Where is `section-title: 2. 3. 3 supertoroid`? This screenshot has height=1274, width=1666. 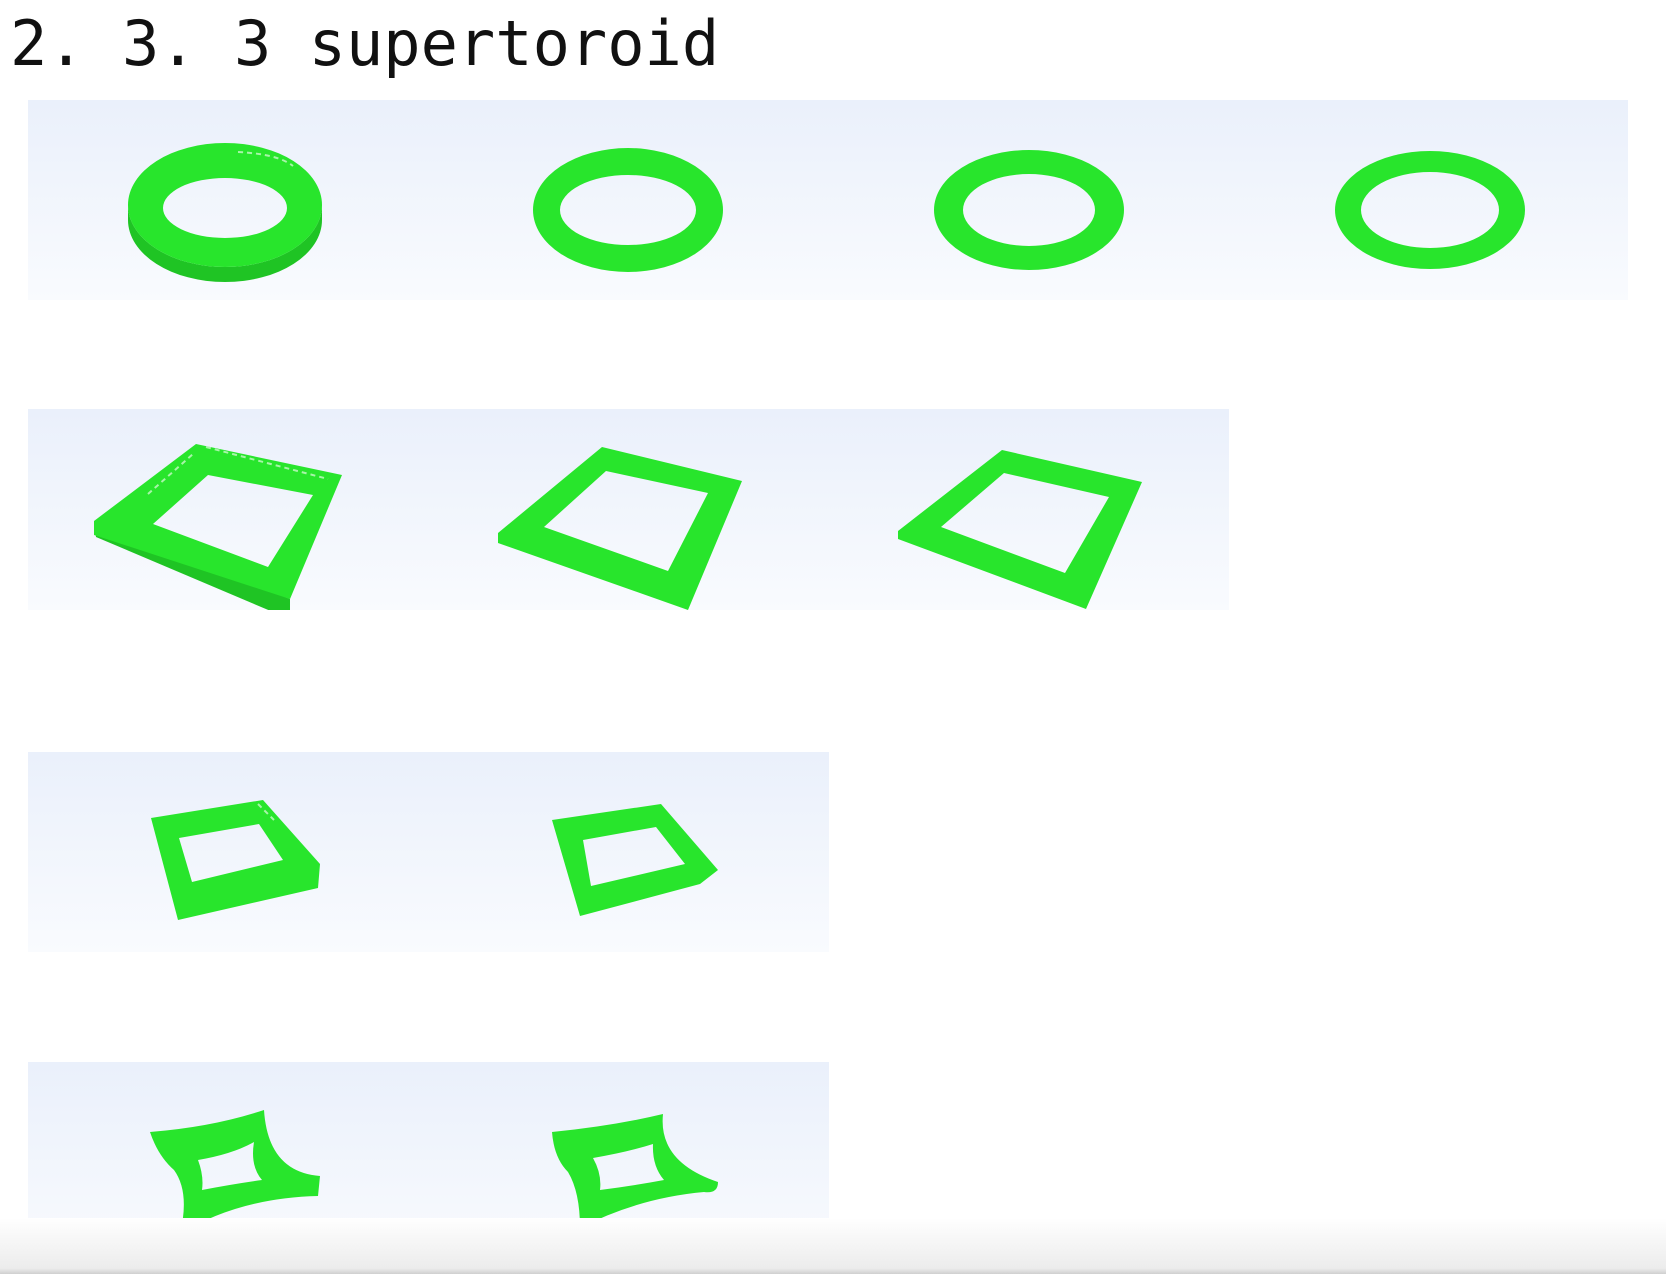
section-title: 2. 3. 3 supertoroid is located at coordinates (365, 43).